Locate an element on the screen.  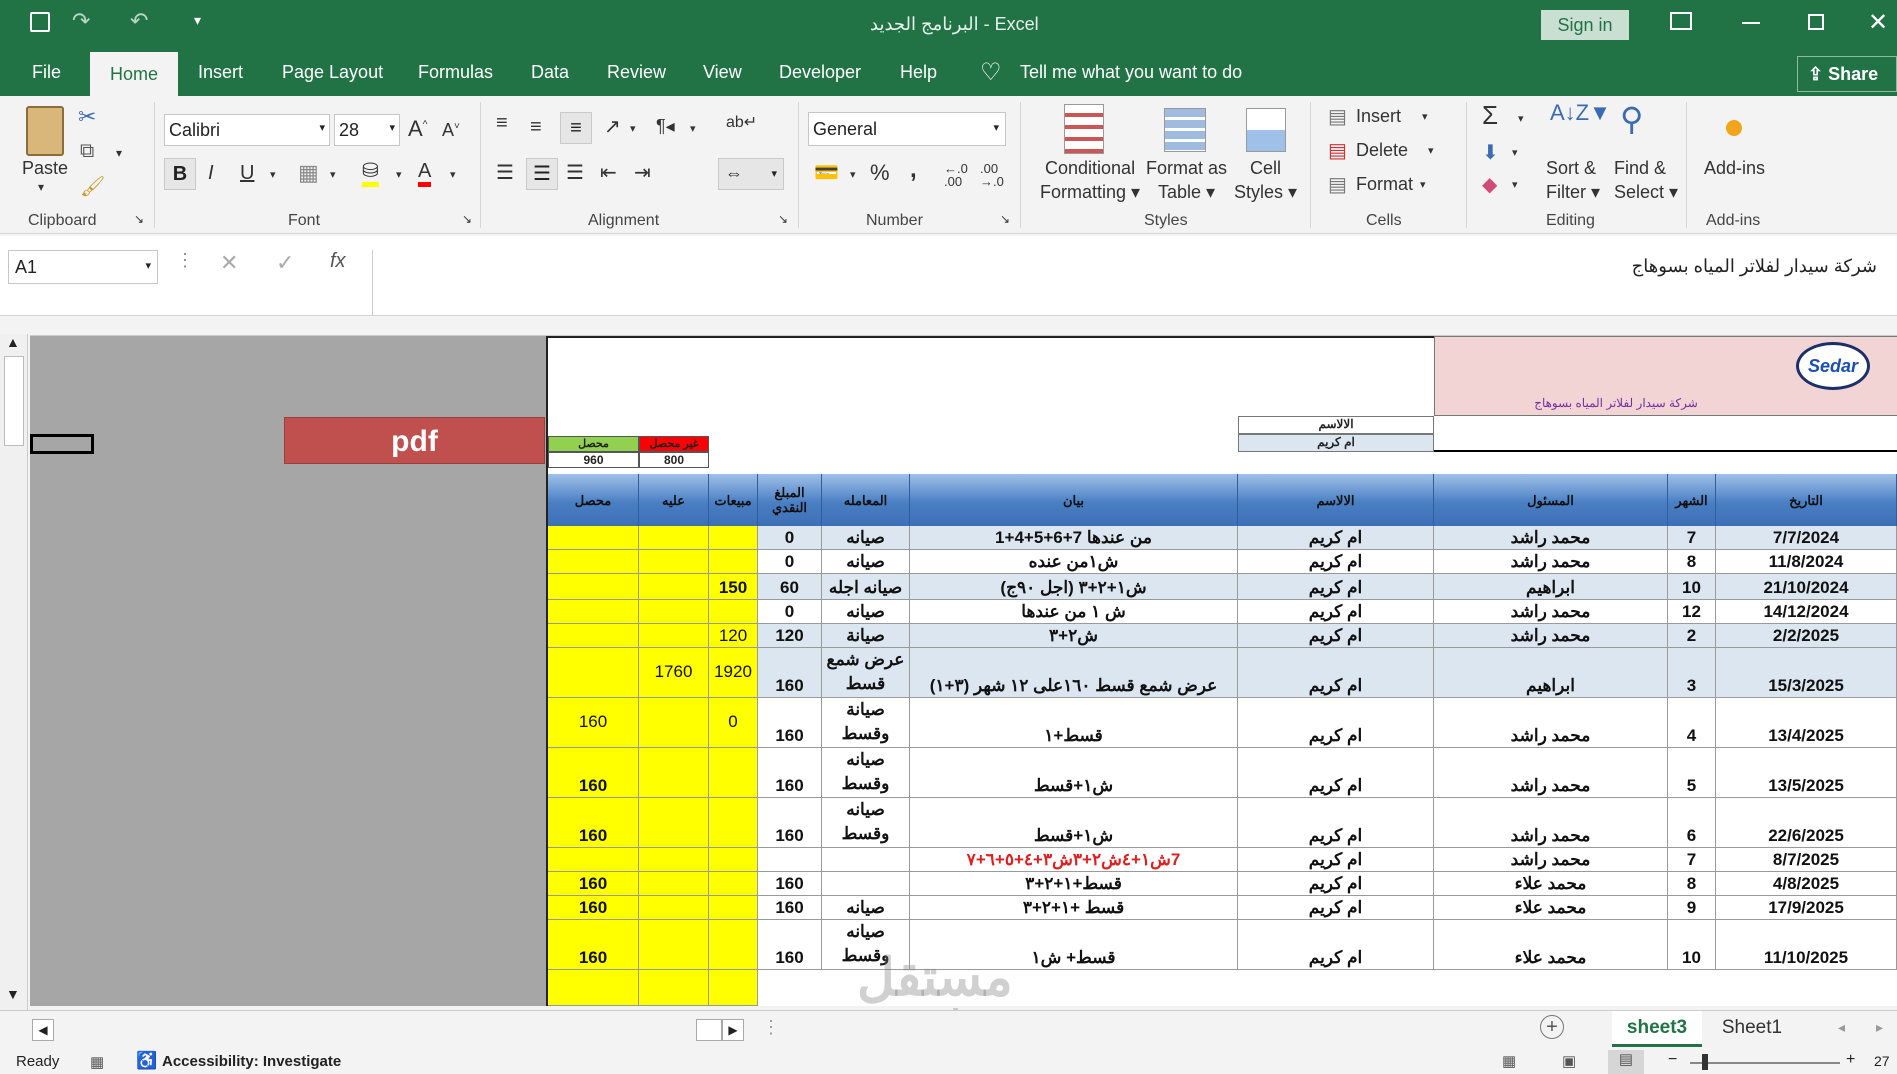
insert-function-icon: fx is located at coordinates (338, 261).